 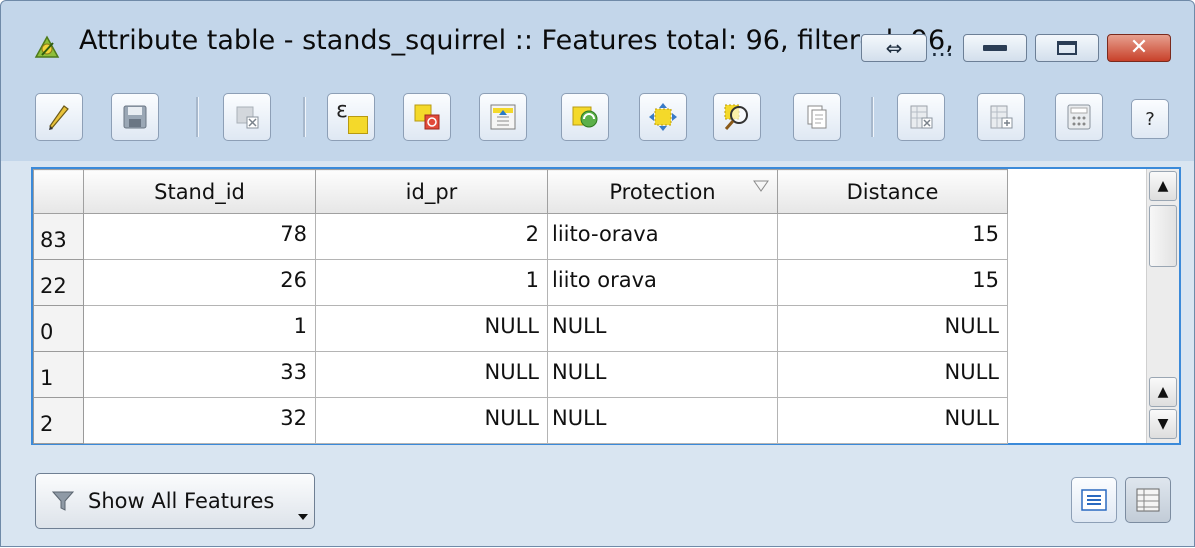 I want to click on table-row: 0 1 NULL NULL NULL, so click(x=520, y=328).